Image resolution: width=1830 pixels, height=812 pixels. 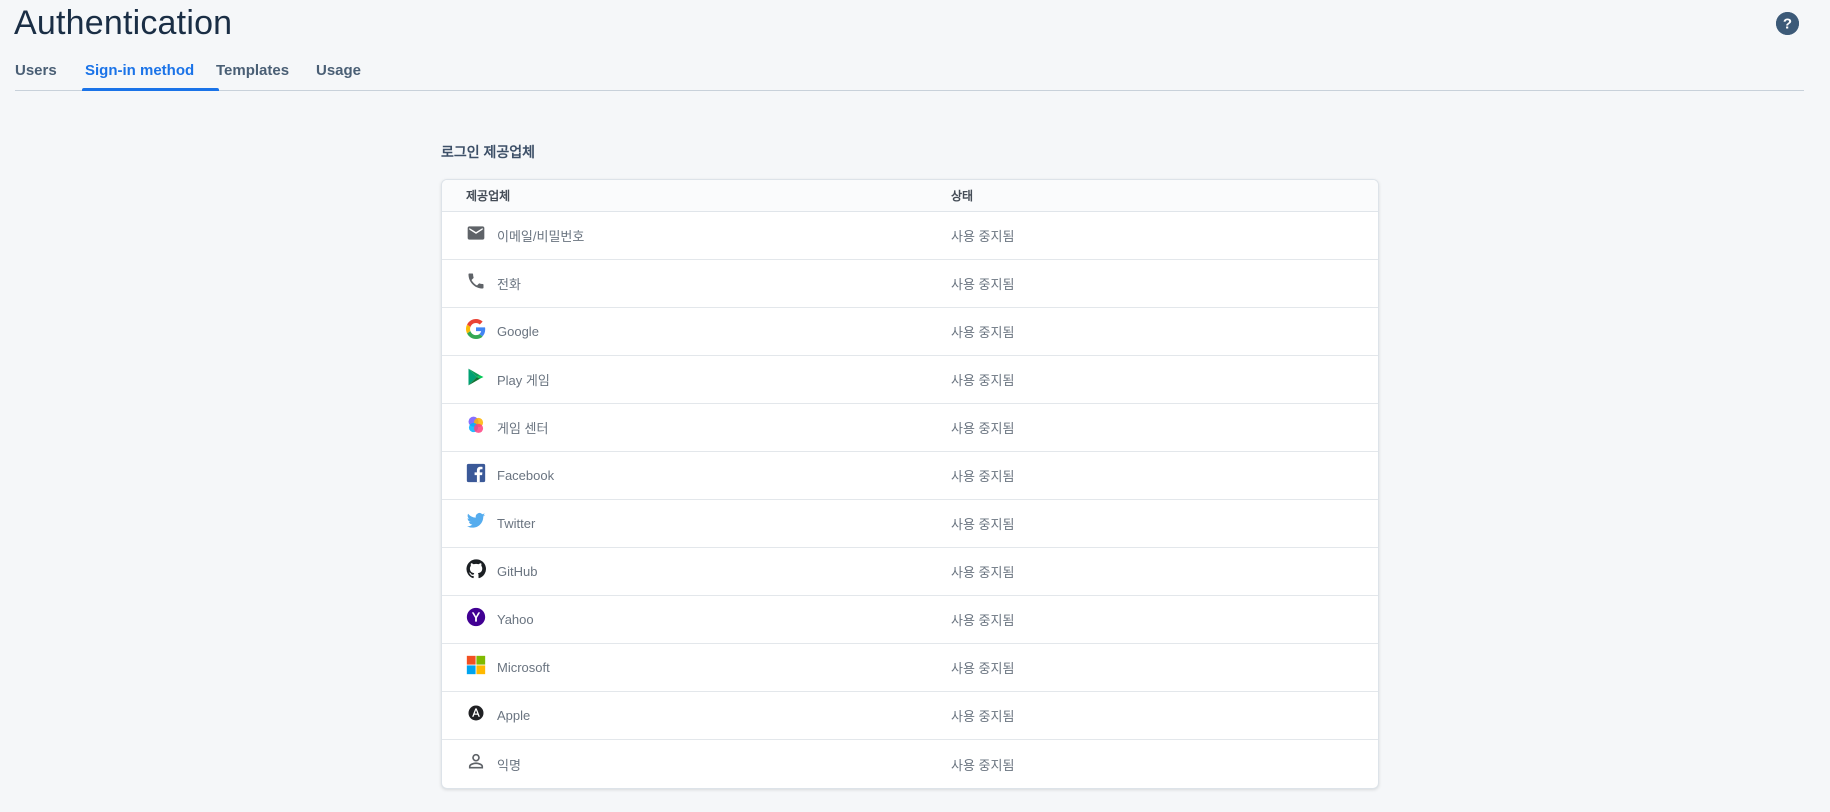 What do you see at coordinates (509, 284) in the screenshot?
I see `provider-name: 전화` at bounding box center [509, 284].